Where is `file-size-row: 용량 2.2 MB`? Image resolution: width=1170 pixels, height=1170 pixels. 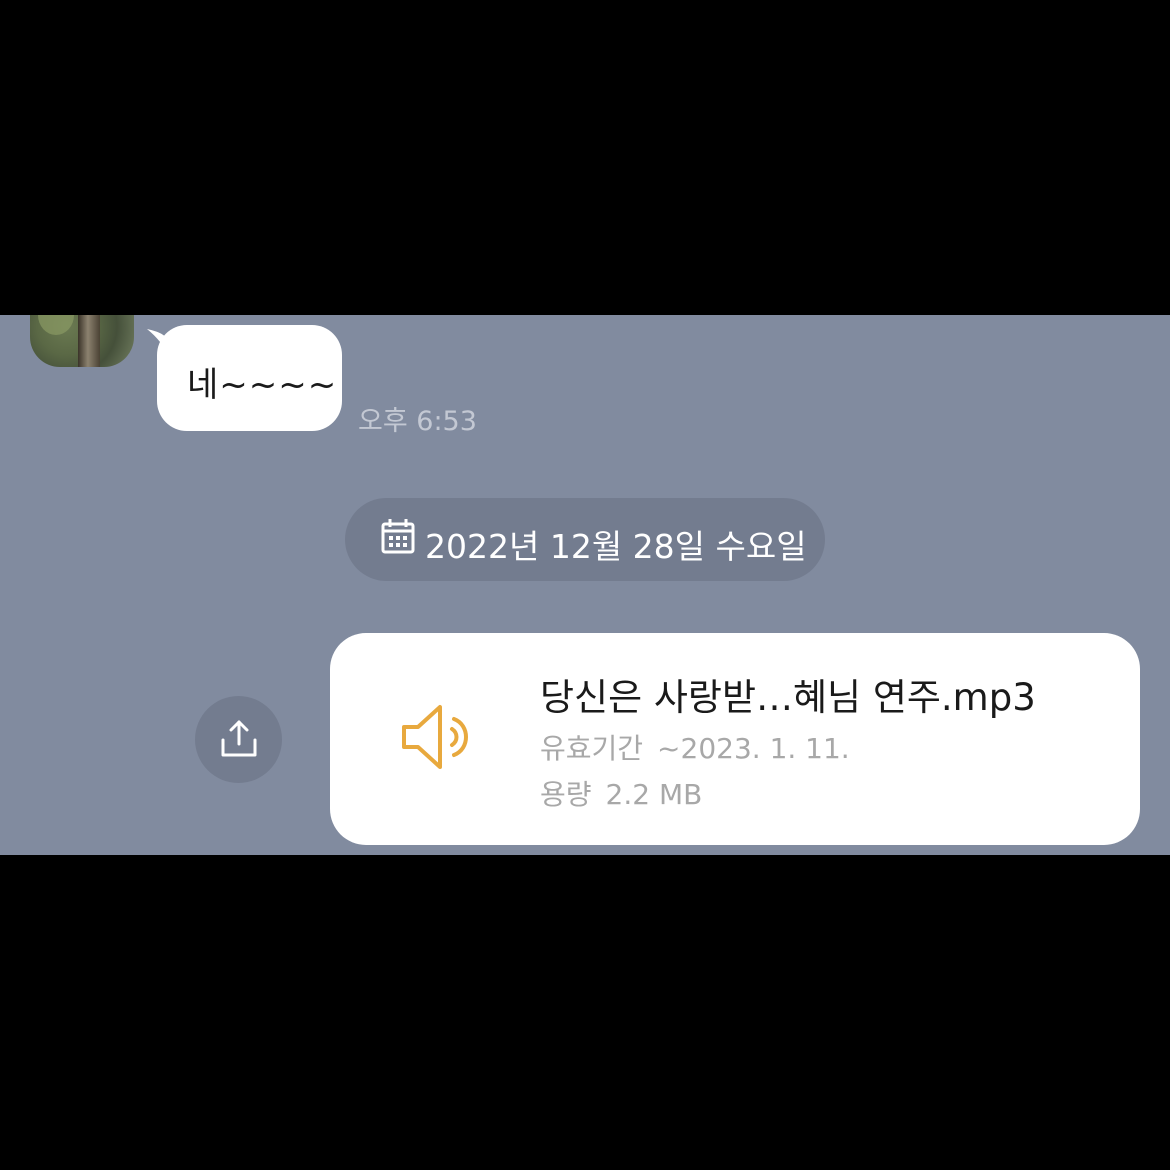 file-size-row: 용량 2.2 MB is located at coordinates (621, 793).